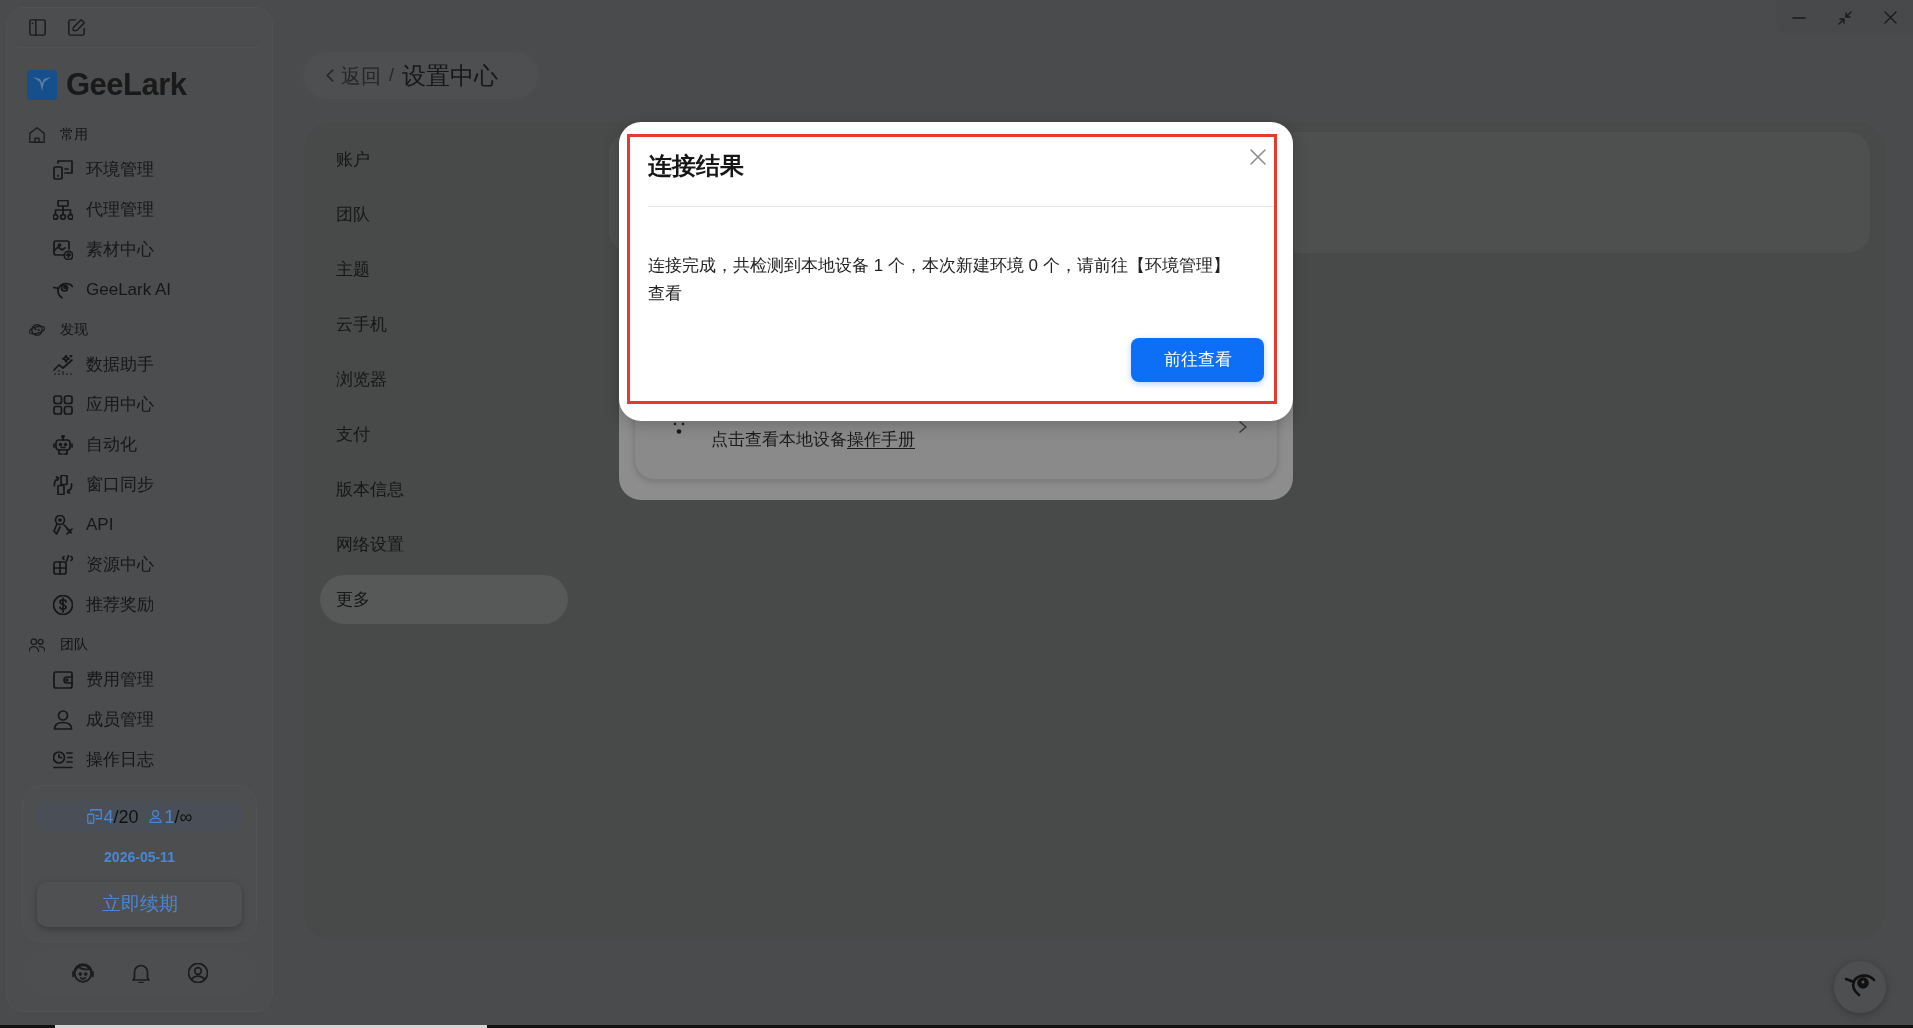 The width and height of the screenshot is (1913, 1028). Describe the element at coordinates (63, 485) in the screenshot. I see `sync-devices-icon` at that location.